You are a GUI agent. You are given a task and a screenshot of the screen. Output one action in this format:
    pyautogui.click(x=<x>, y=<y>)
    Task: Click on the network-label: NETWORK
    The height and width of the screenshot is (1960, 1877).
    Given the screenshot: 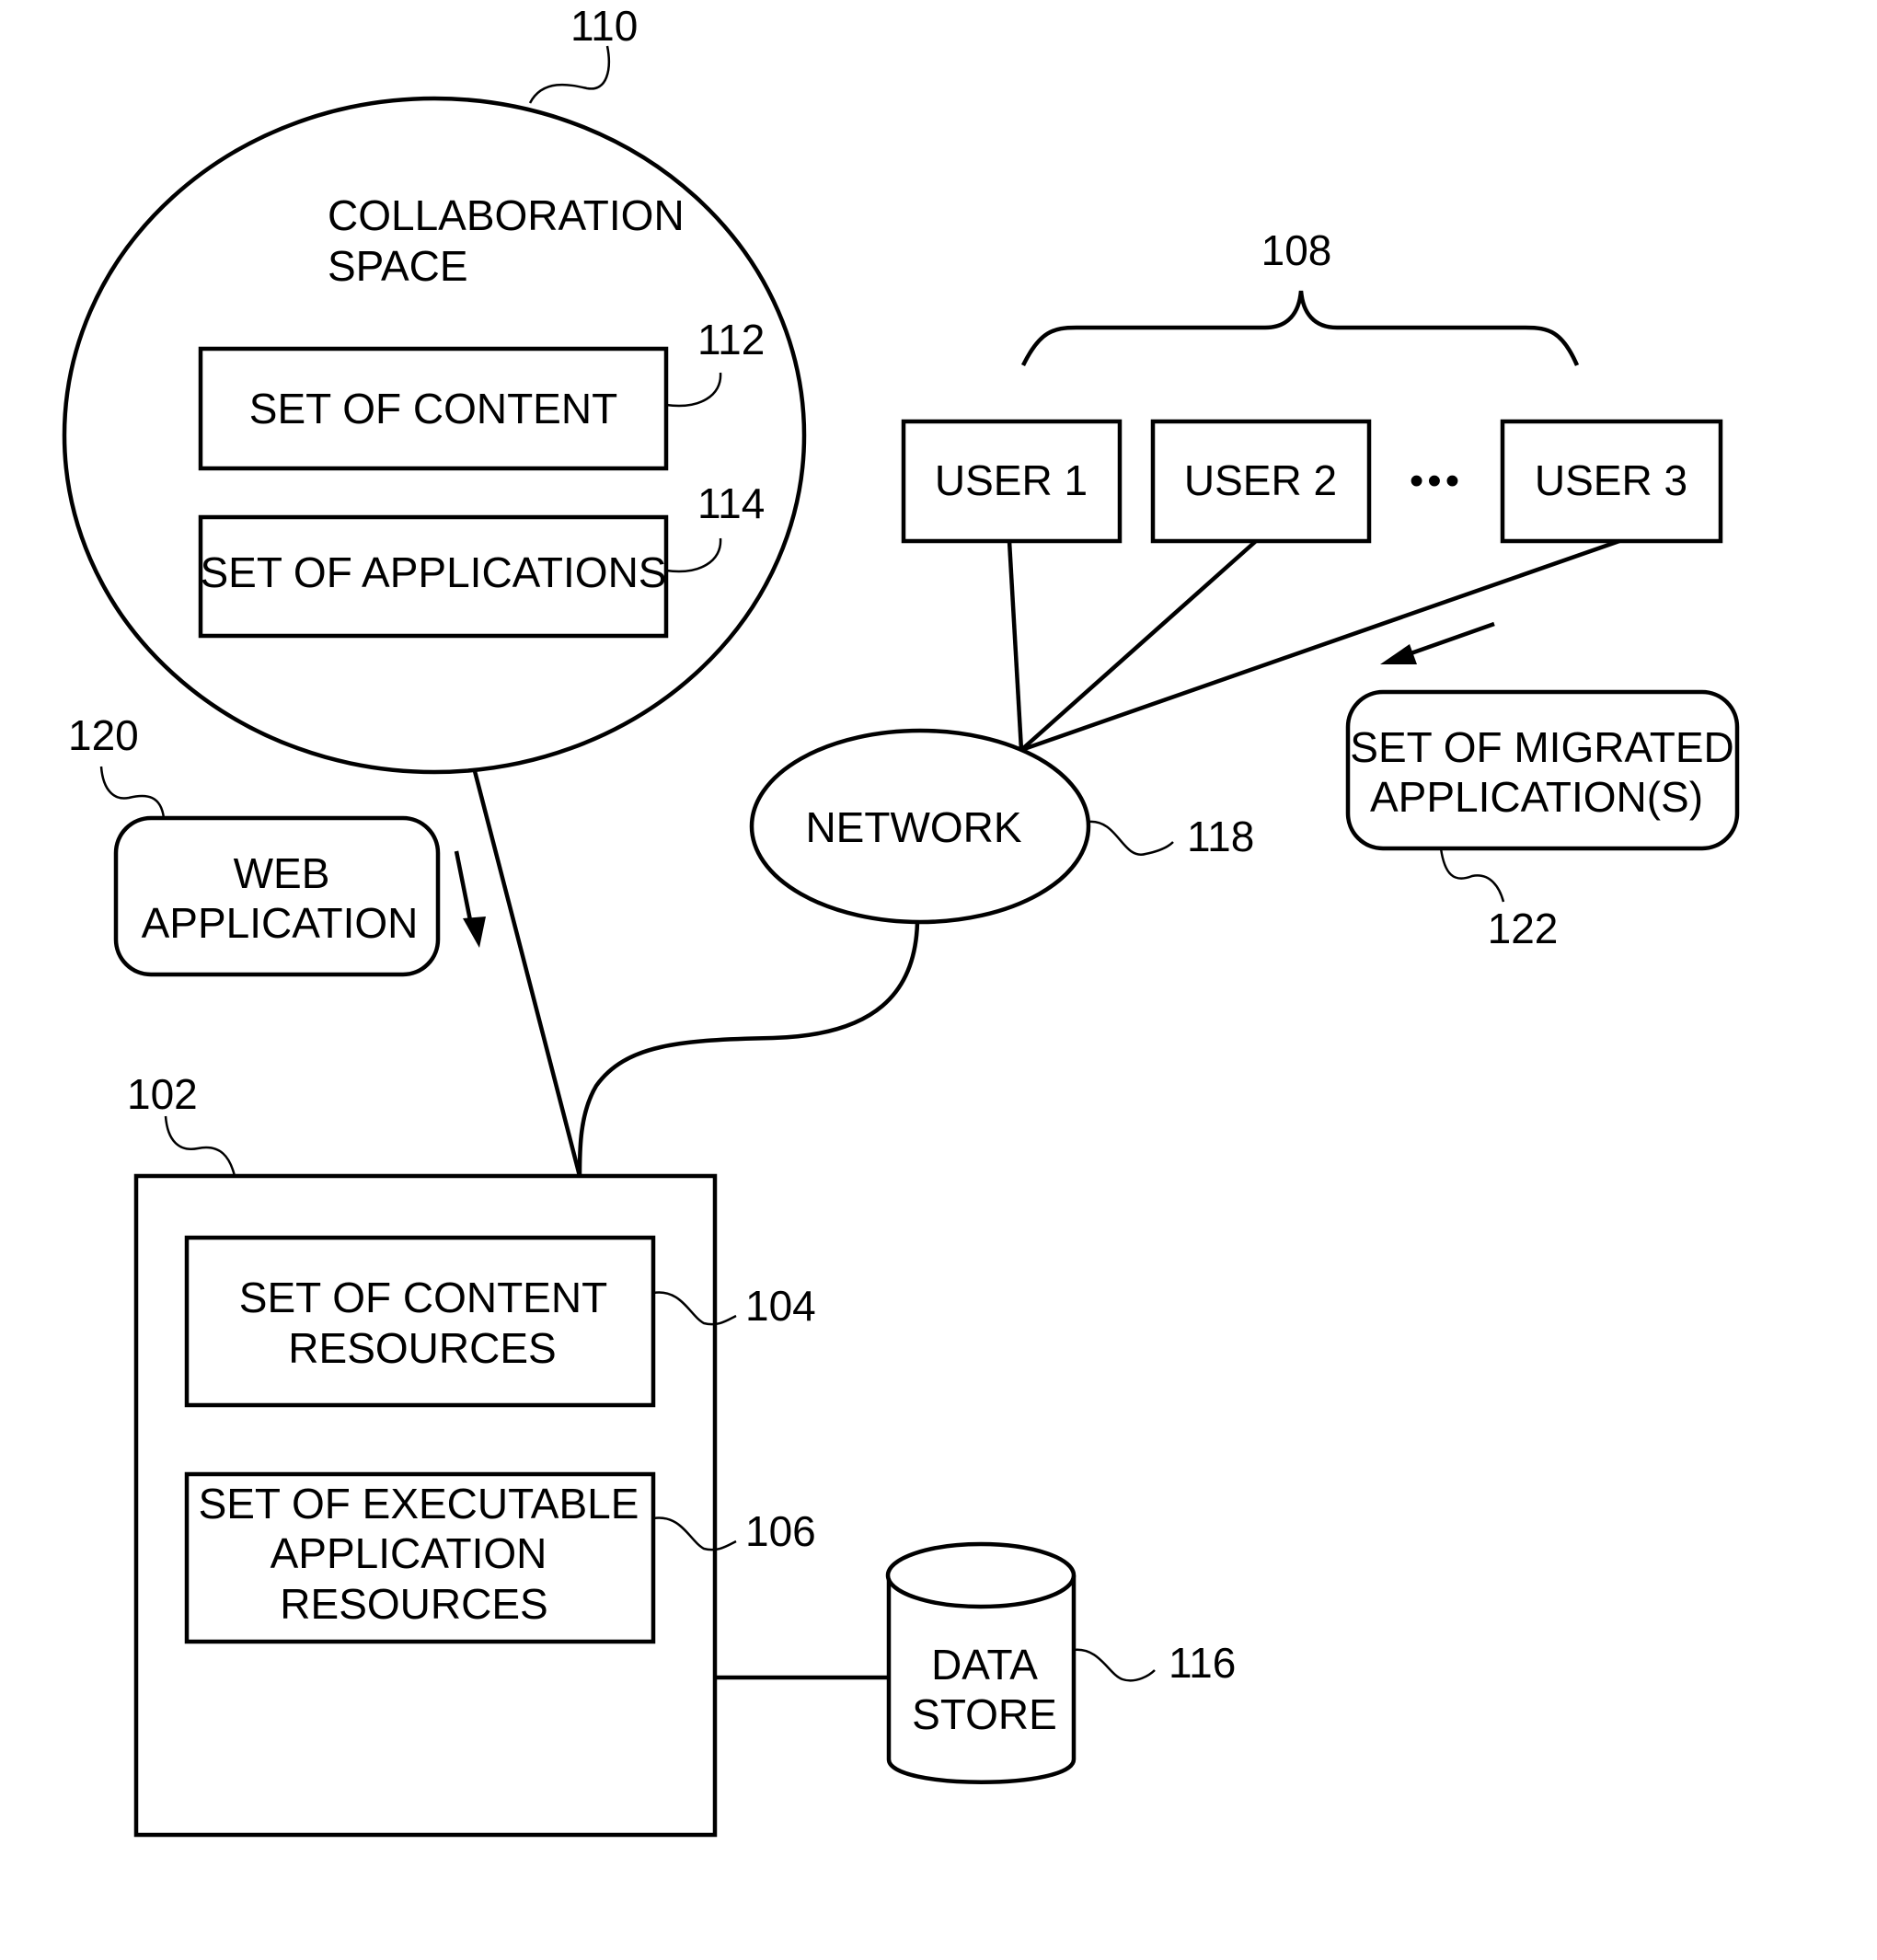 What is the action you would take?
    pyautogui.click(x=913, y=827)
    